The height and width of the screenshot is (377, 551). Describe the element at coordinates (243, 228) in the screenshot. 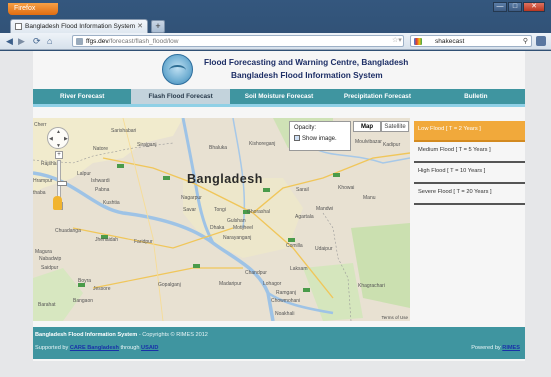

I see `map-place-label: Motijheel` at that location.